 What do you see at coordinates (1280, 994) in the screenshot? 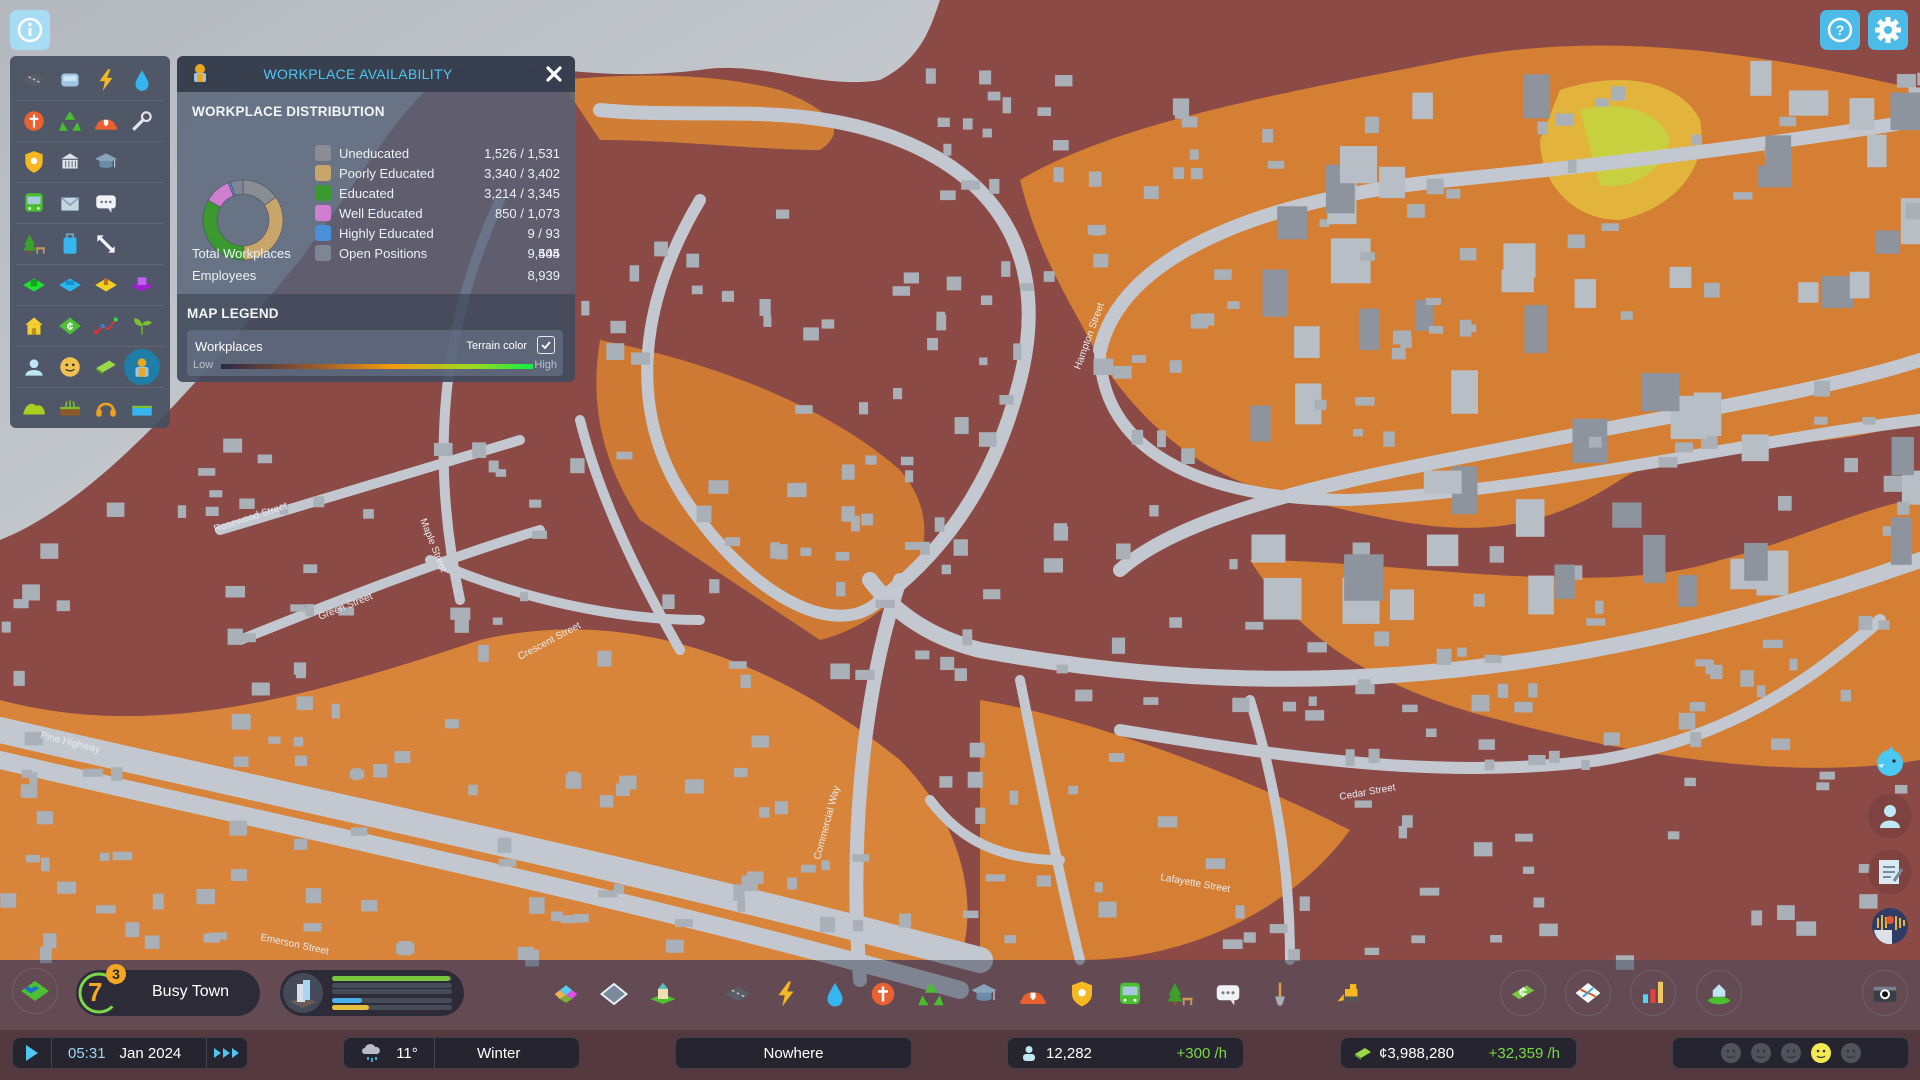
I see `tool-landscaping-shovel-button` at bounding box center [1280, 994].